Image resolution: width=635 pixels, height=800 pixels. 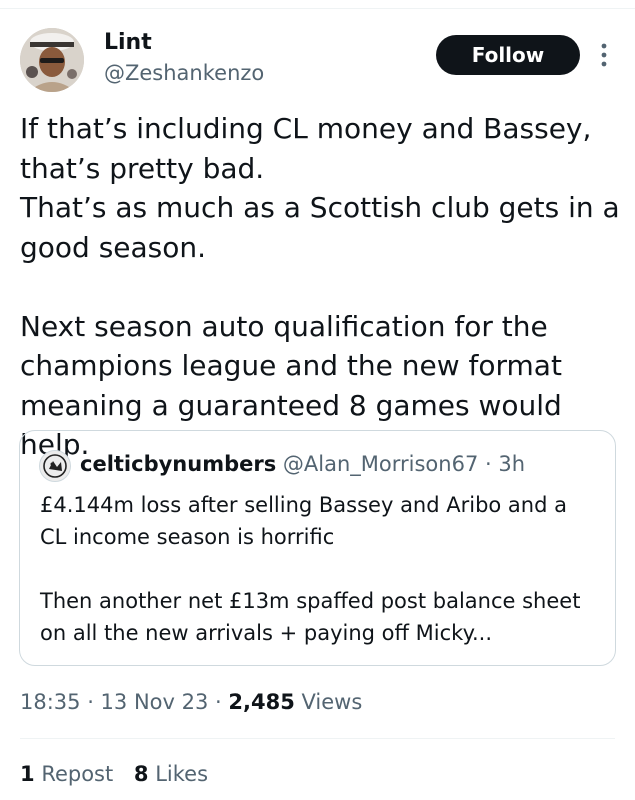 I want to click on likes-count: 8, so click(x=141, y=774).